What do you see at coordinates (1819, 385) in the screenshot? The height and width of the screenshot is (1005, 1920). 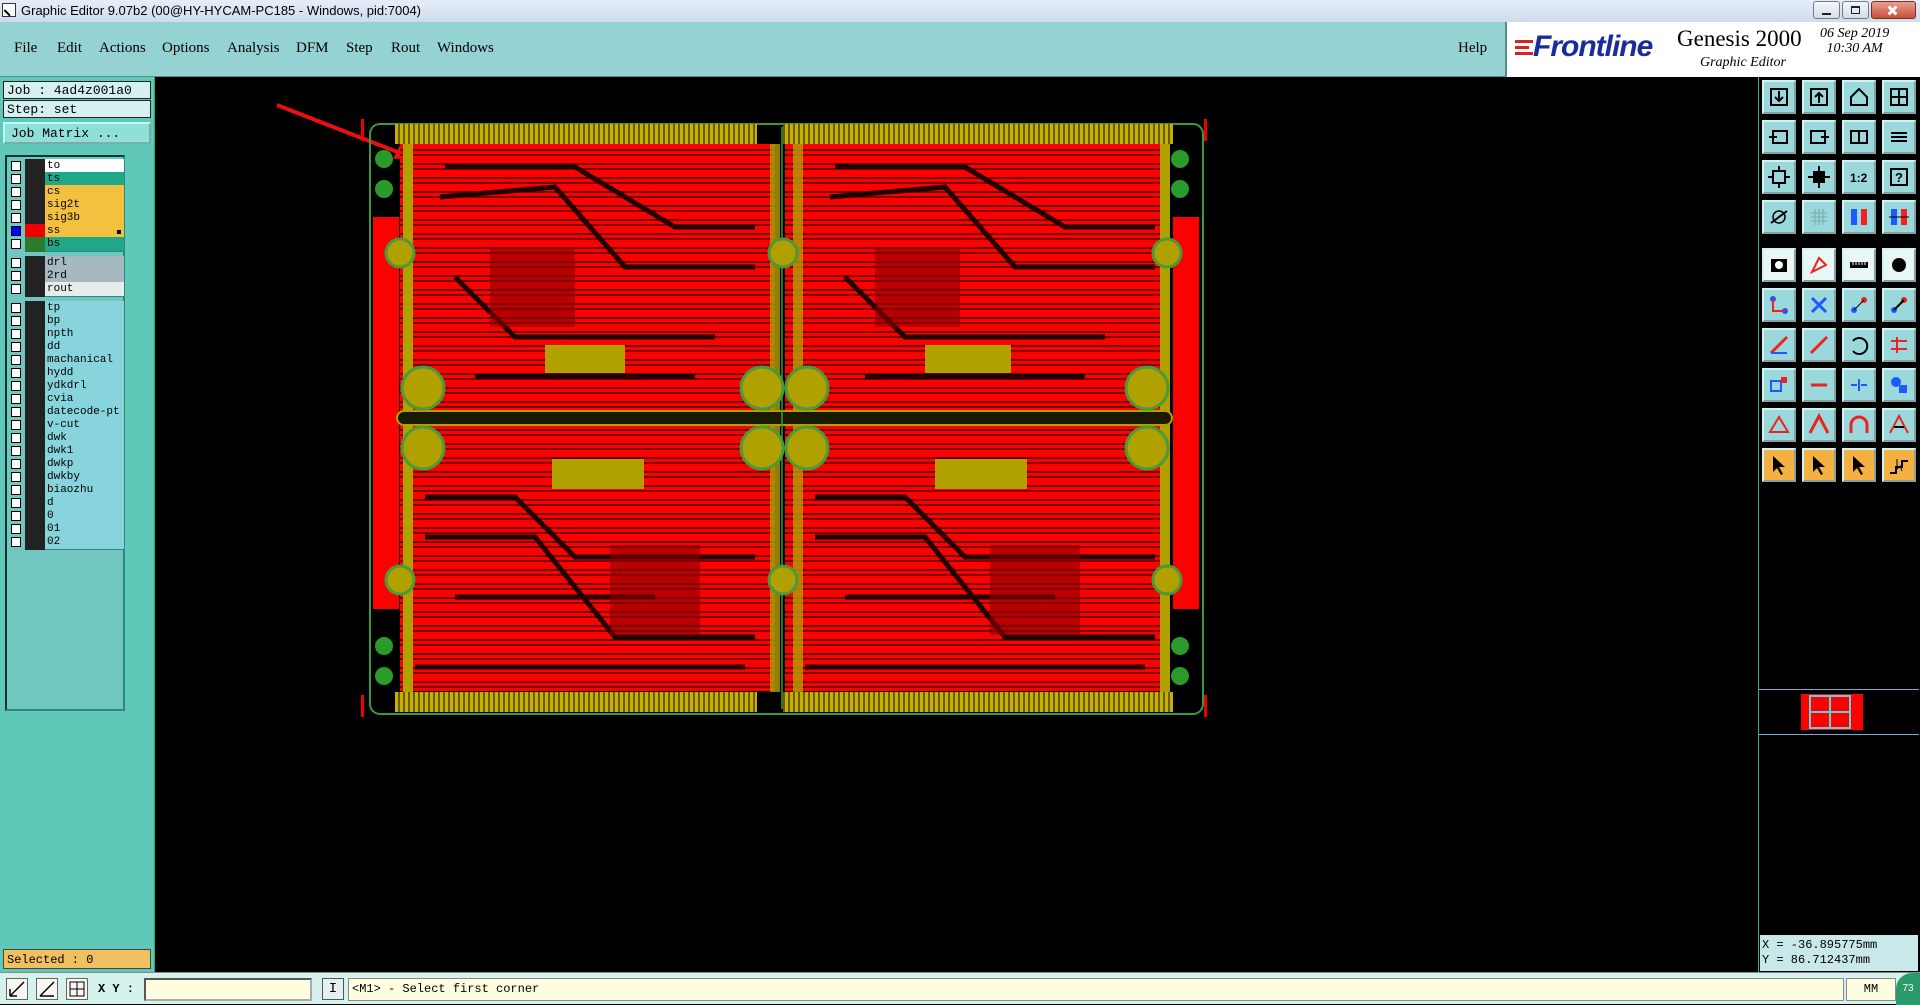 I see `trim-icon` at bounding box center [1819, 385].